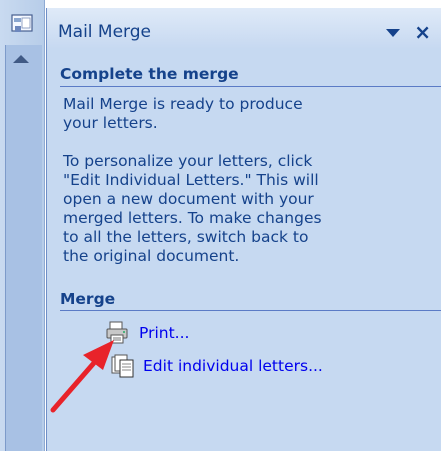 Image resolution: width=441 pixels, height=451 pixels. I want to click on text-line: Mail Merge is ready to produce, so click(183, 104).